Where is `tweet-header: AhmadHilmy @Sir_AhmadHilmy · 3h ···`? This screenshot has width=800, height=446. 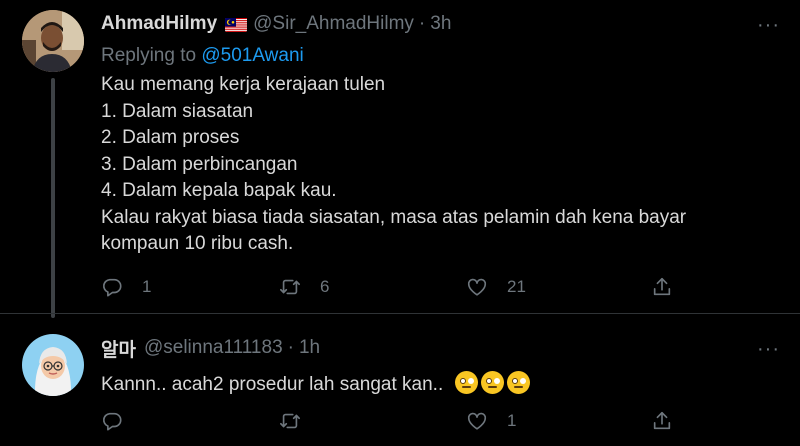
tweet-header: AhmadHilmy @Sir_AhmadHilmy · 3h ··· is located at coordinates (440, 24).